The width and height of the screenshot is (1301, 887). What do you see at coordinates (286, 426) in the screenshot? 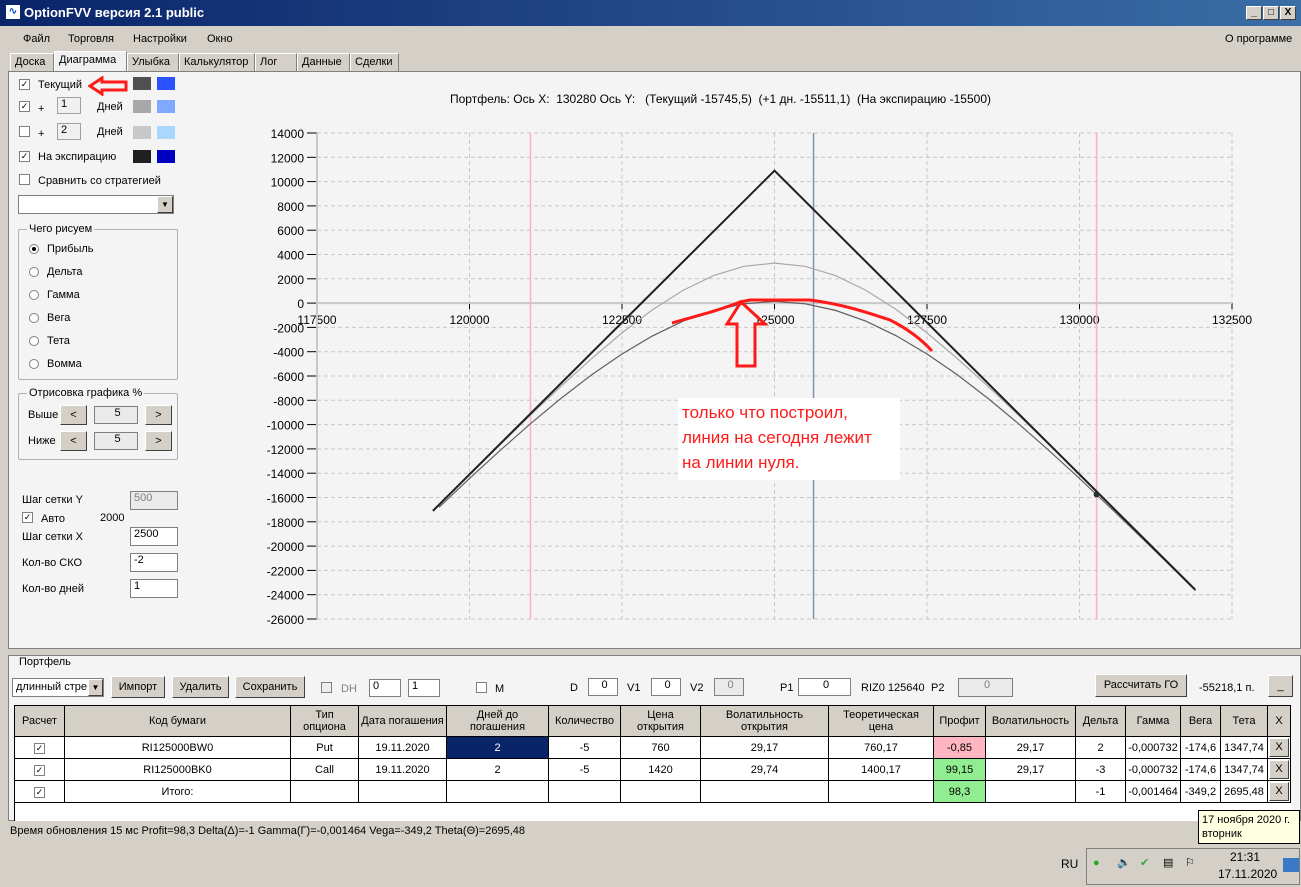
I see `y-tick-label: -10000` at bounding box center [286, 426].